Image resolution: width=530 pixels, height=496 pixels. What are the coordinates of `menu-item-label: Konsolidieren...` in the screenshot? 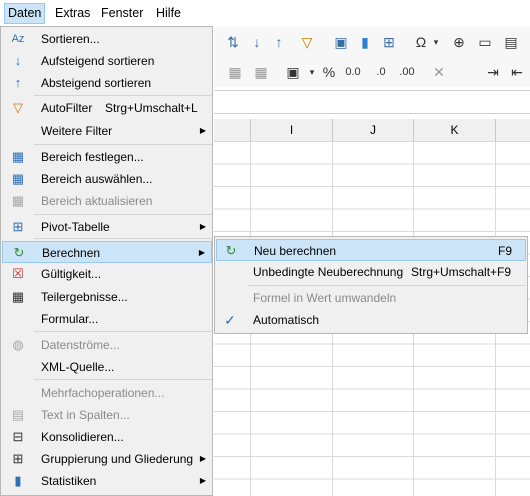 It's located at (82, 437).